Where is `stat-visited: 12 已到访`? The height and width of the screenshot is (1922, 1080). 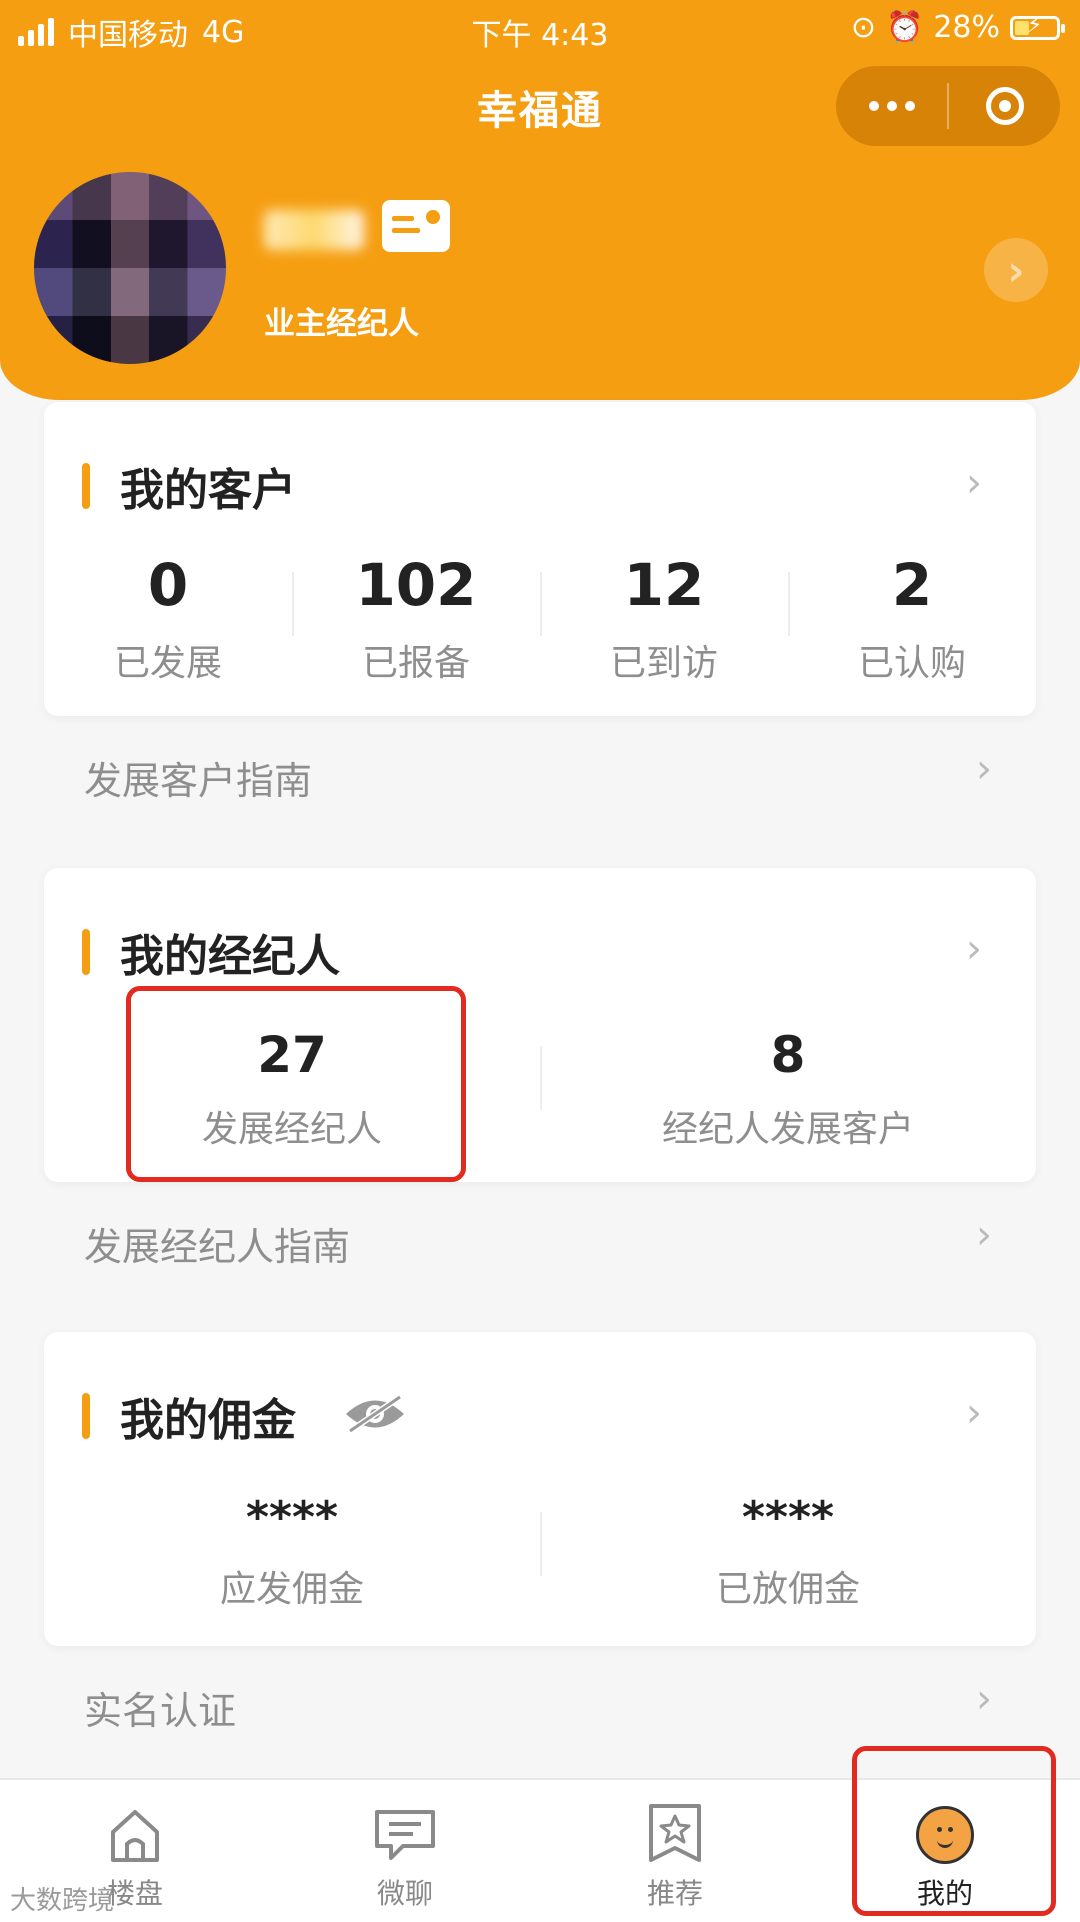 stat-visited: 12 已到访 is located at coordinates (664, 621).